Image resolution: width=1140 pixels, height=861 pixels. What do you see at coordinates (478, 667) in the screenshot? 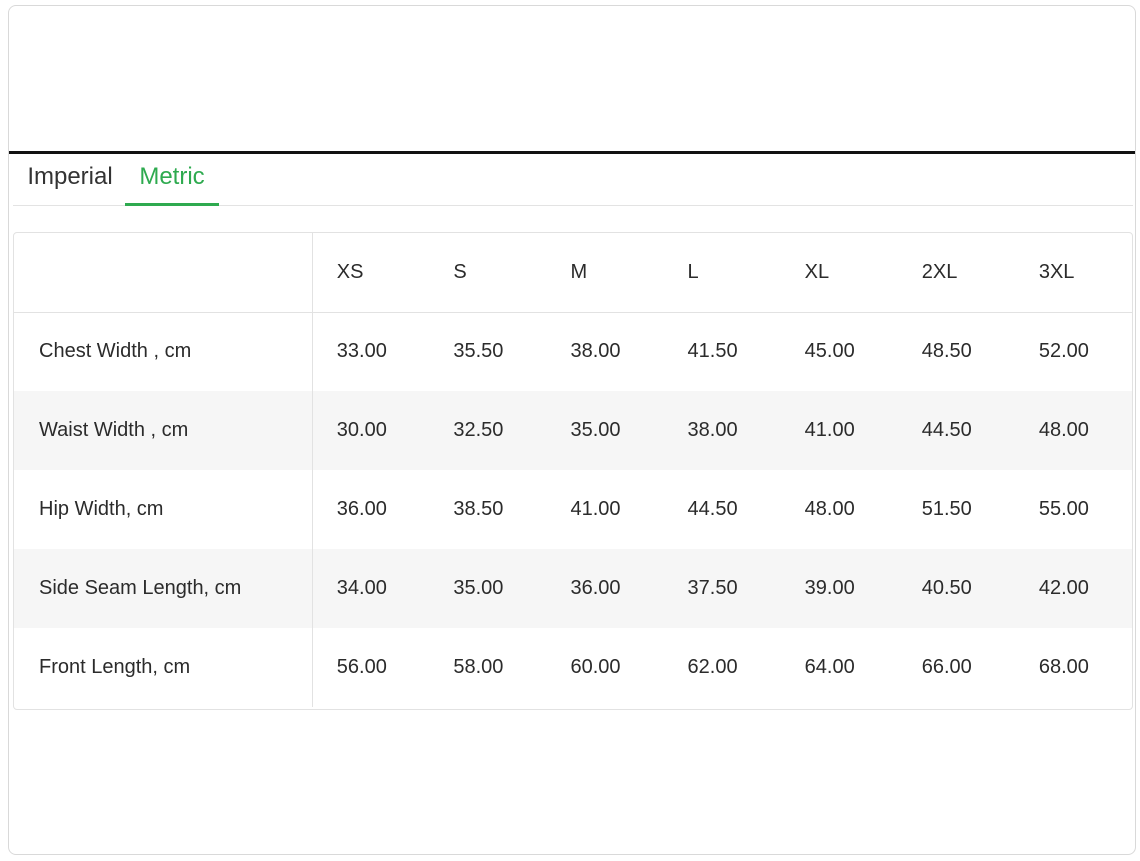
I see `table-cell: 58.00` at bounding box center [478, 667].